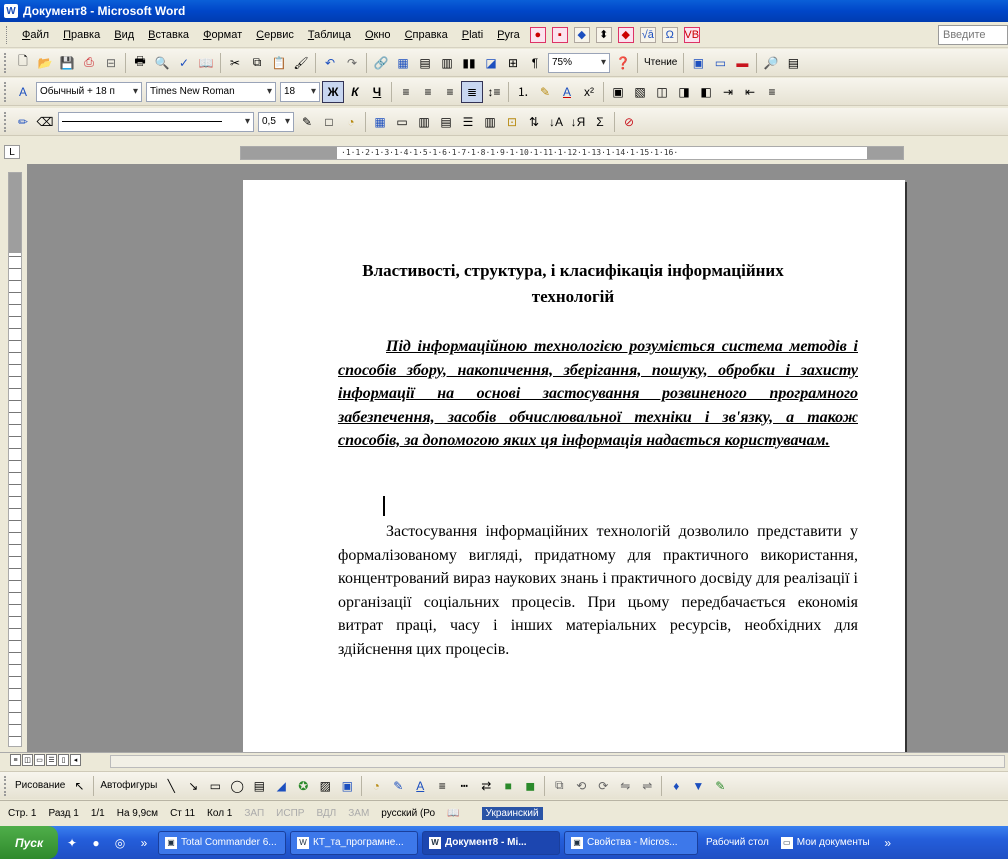  What do you see at coordinates (559, 786) in the screenshot?
I see `group-icon: ⧉` at bounding box center [559, 786].